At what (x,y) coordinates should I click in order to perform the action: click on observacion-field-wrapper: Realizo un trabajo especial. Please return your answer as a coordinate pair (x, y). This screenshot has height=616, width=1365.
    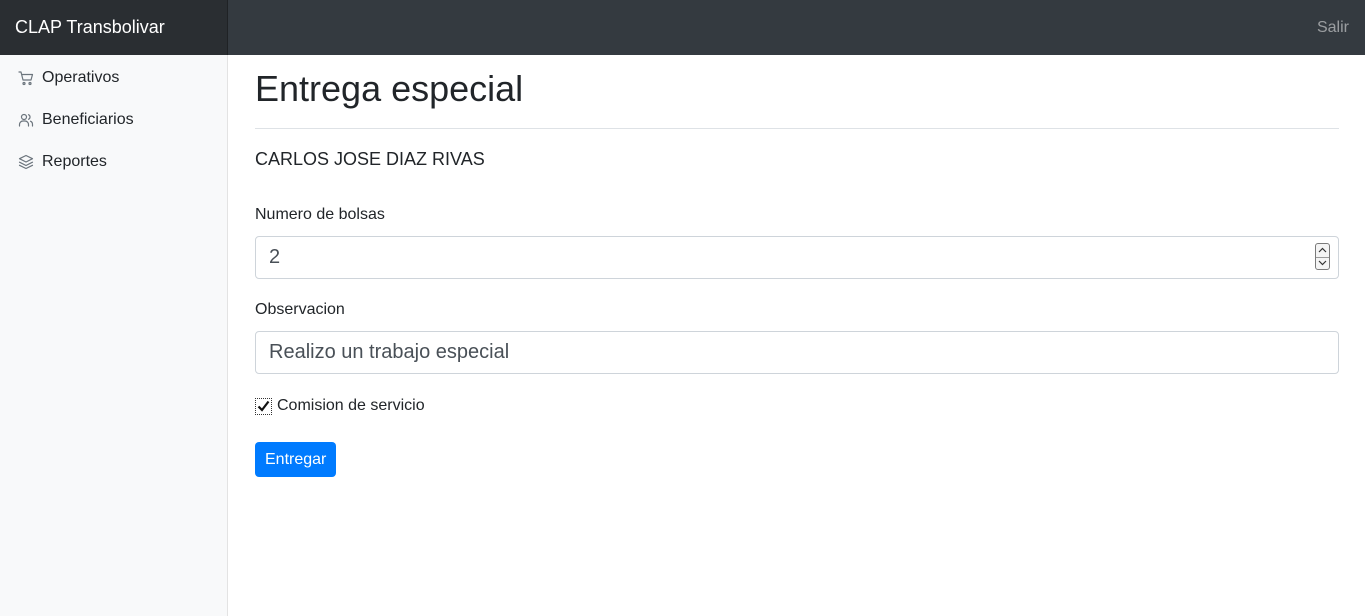
    Looking at the image, I should click on (797, 352).